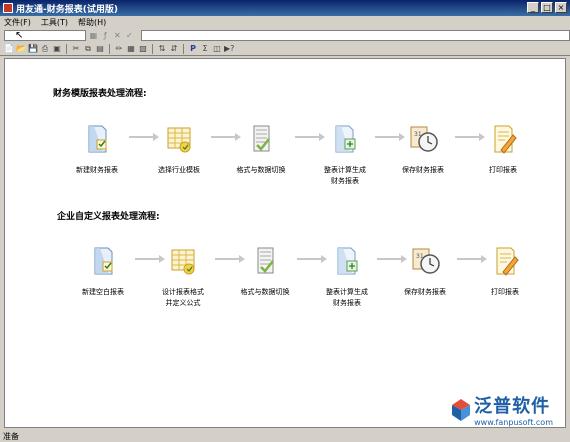 This screenshot has height=442, width=570. I want to click on formula-icon: ƒ, so click(105, 35).